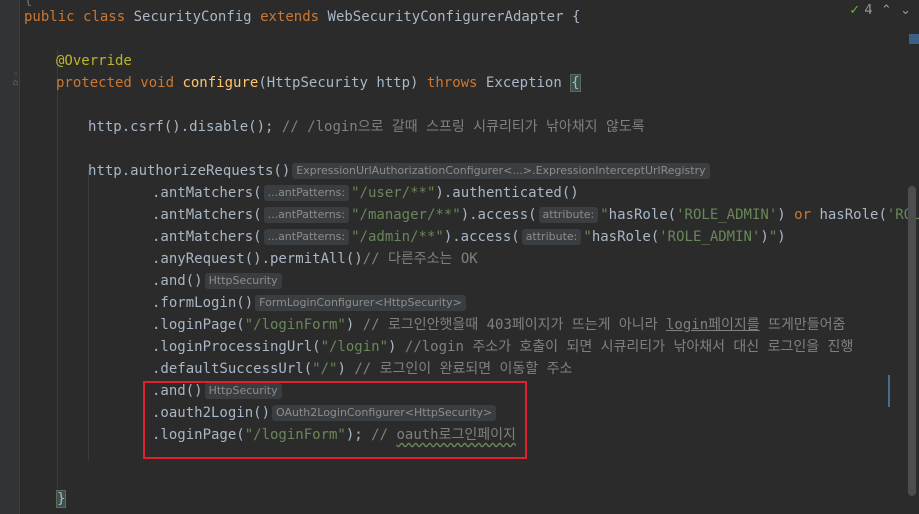  I want to click on keyword: void, so click(157, 83).